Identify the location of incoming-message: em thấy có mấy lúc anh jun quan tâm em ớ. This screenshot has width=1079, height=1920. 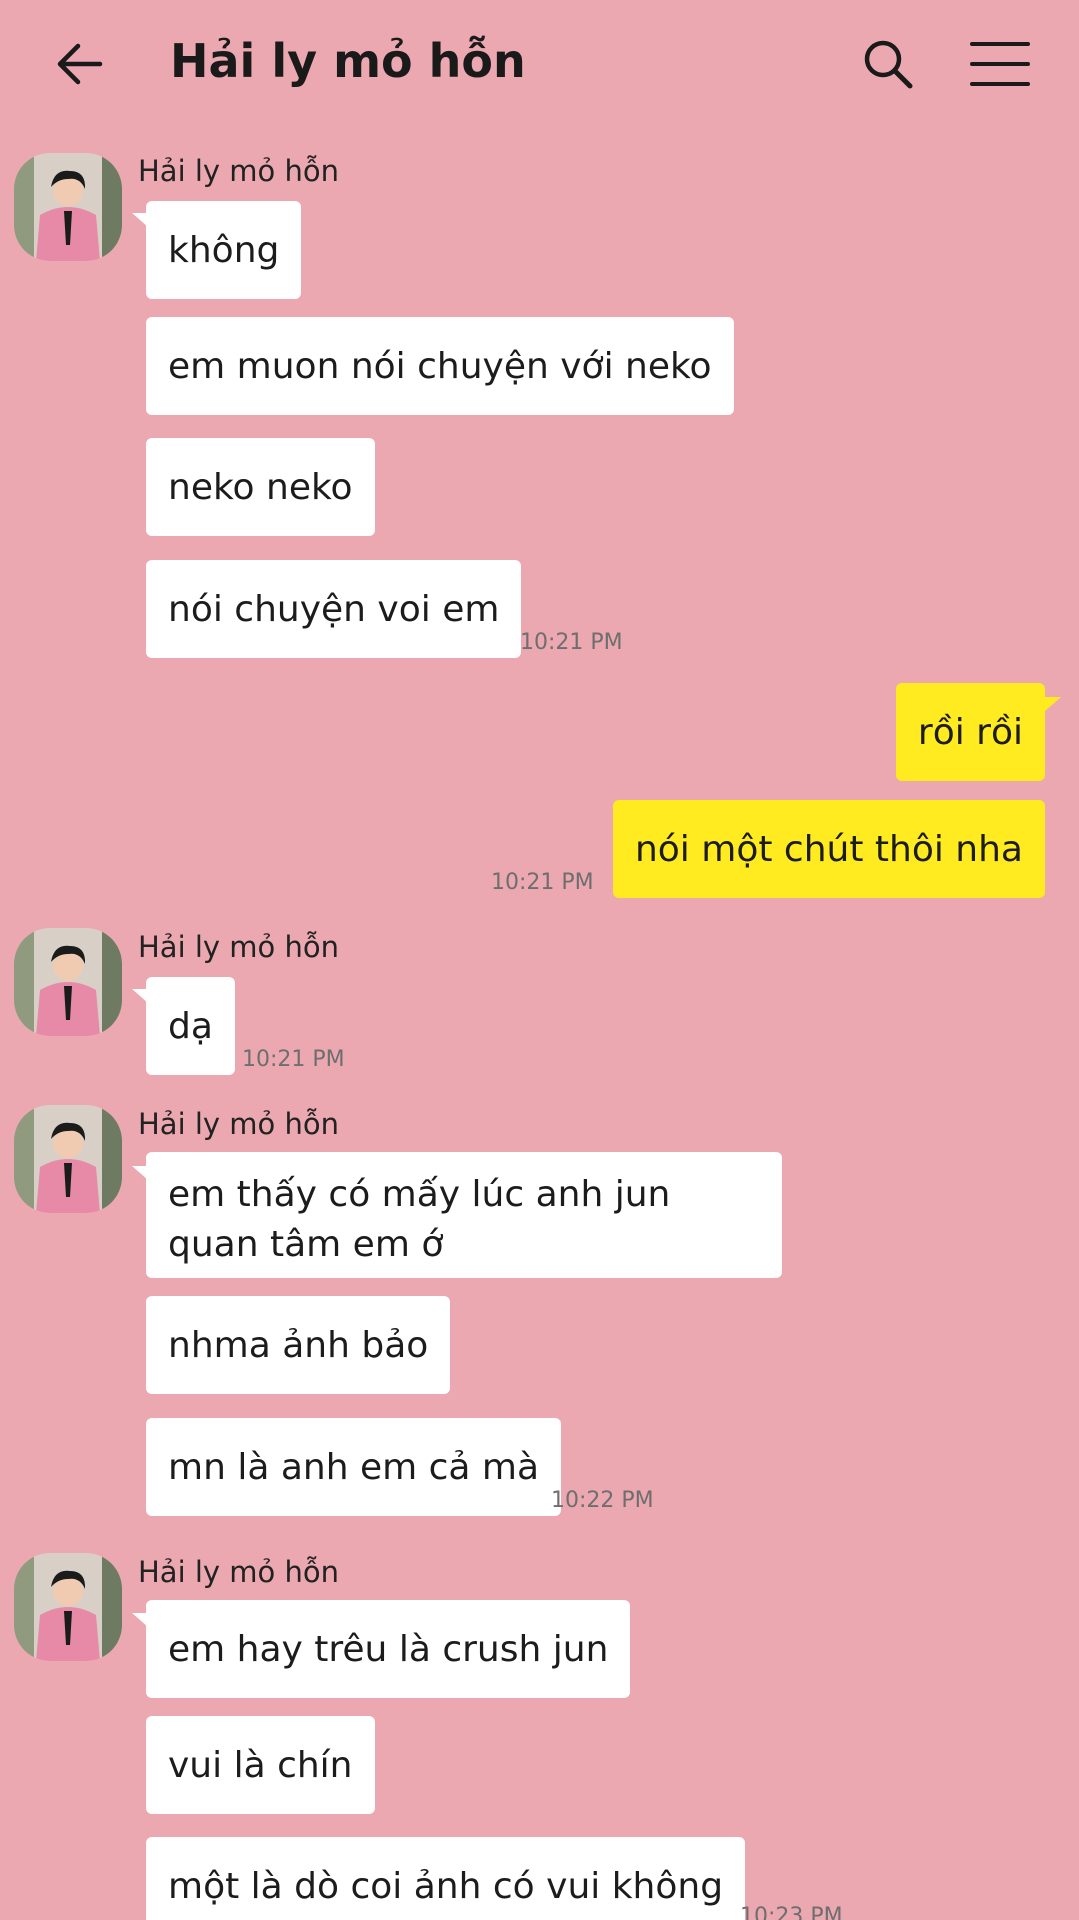
(464, 1215).